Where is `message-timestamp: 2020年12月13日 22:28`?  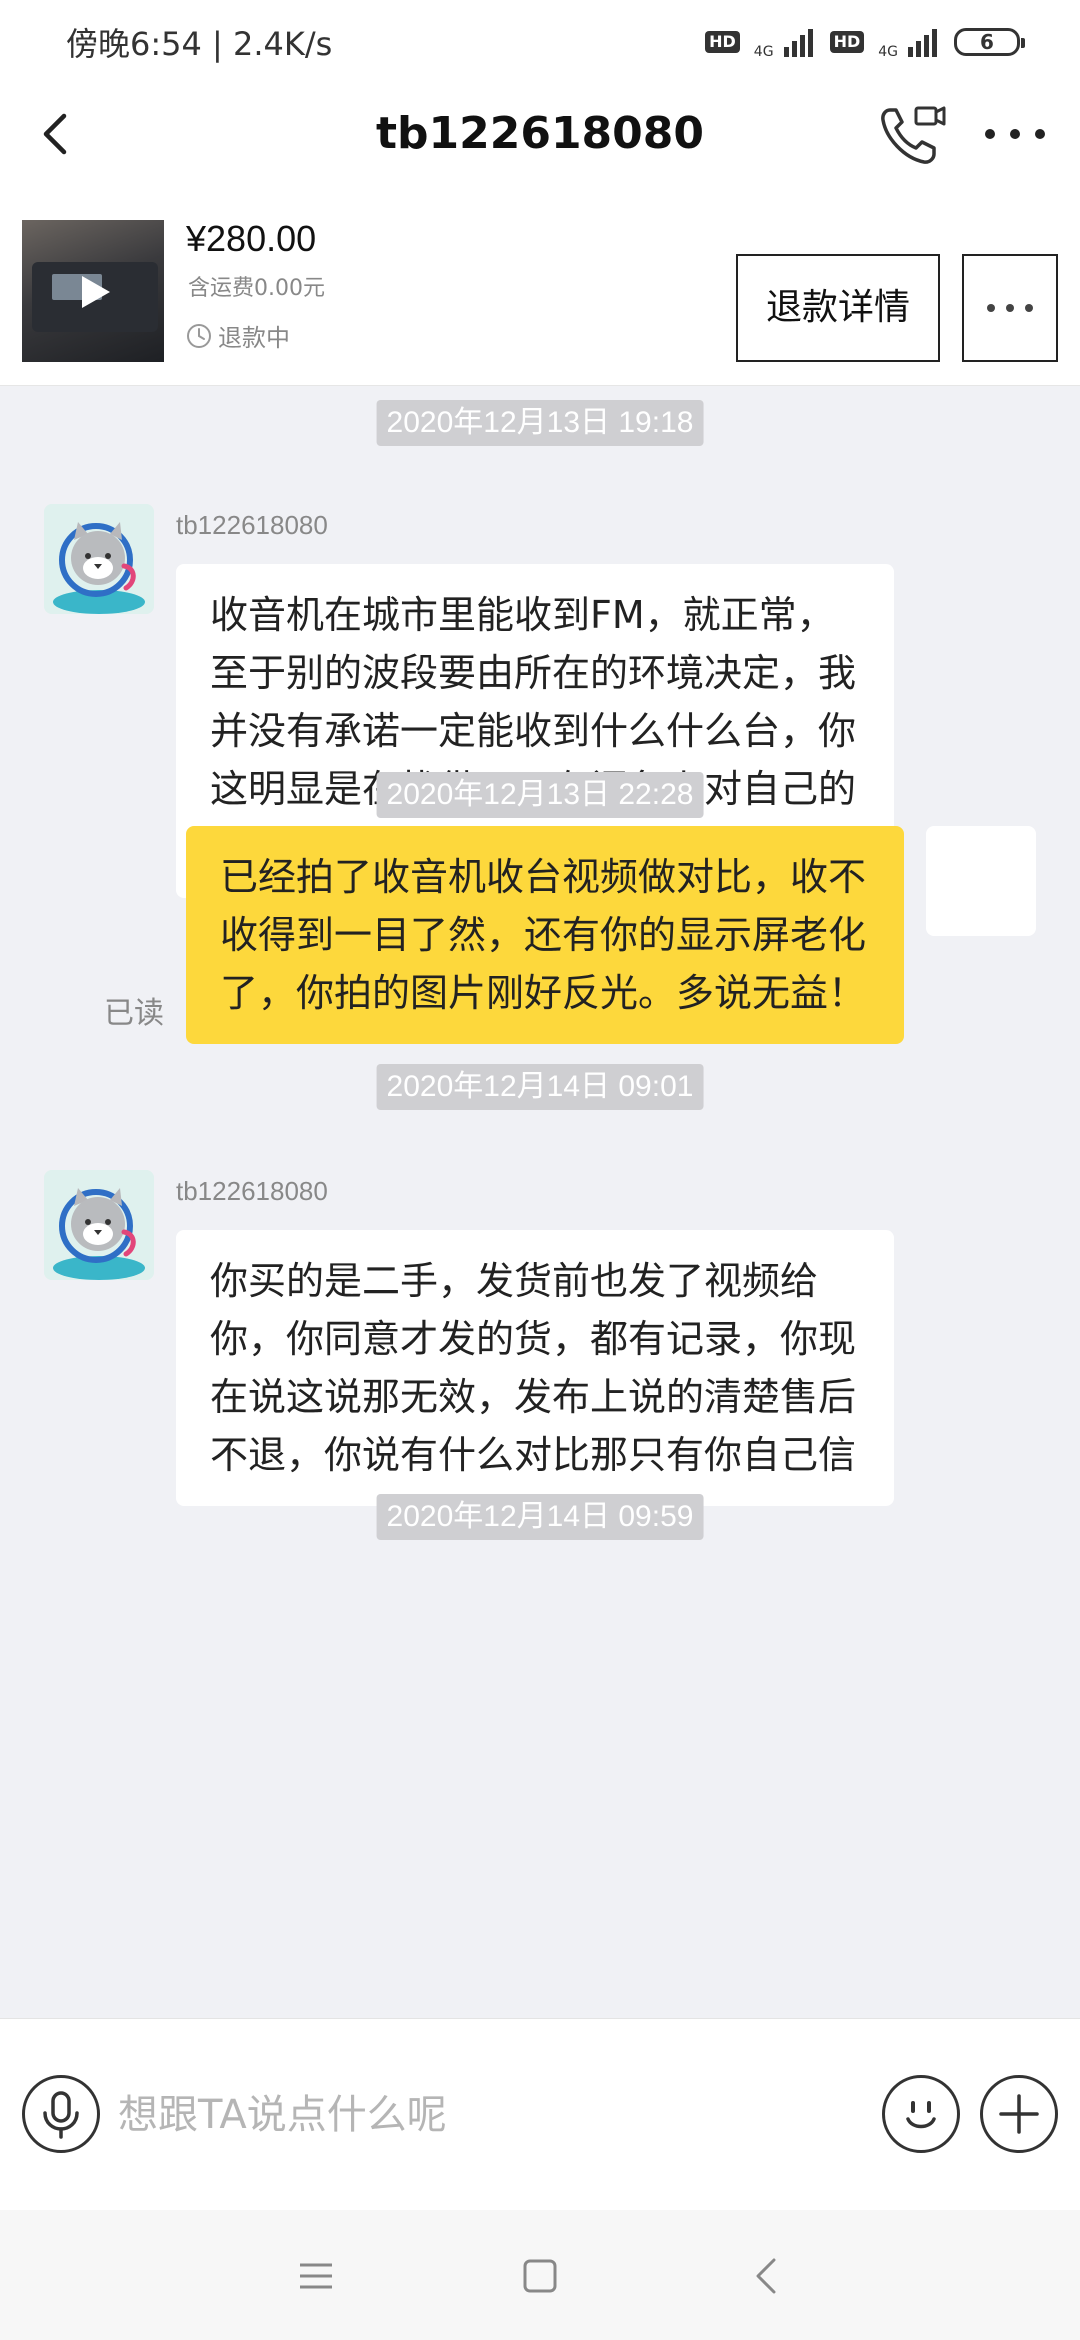
message-timestamp: 2020年12月13日 22:28 is located at coordinates (540, 795).